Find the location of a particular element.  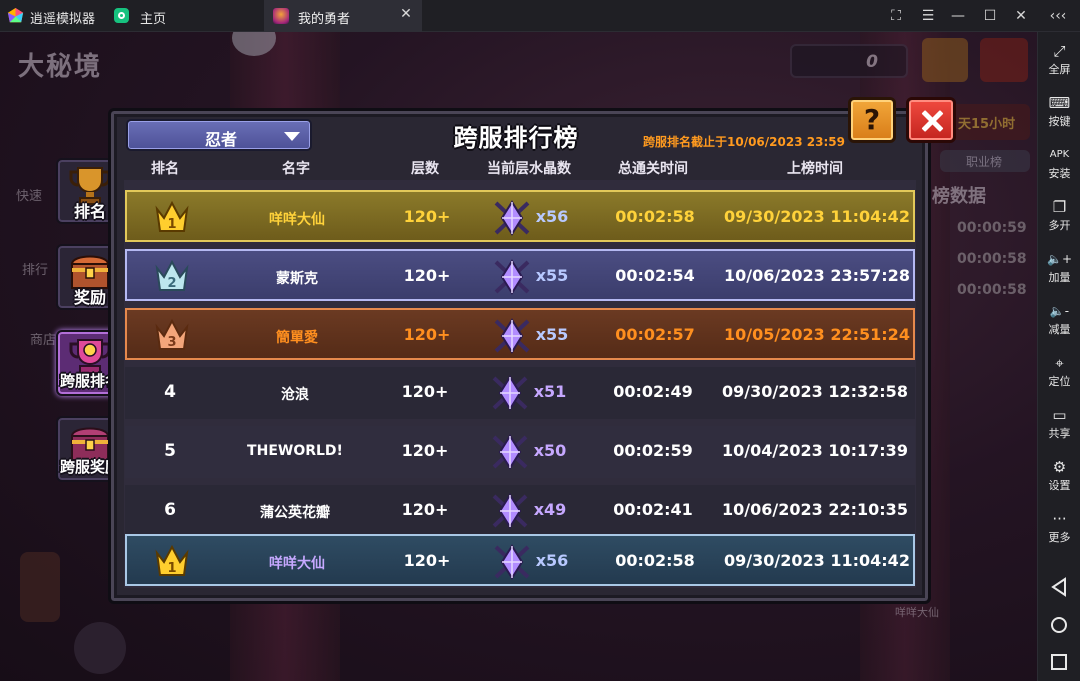

score-value: 0 is located at coordinates (872, 62).